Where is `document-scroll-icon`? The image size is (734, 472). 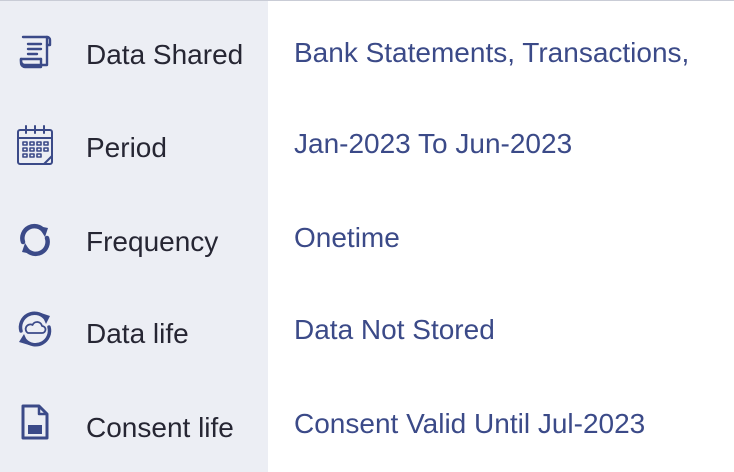
document-scroll-icon is located at coordinates (35, 52).